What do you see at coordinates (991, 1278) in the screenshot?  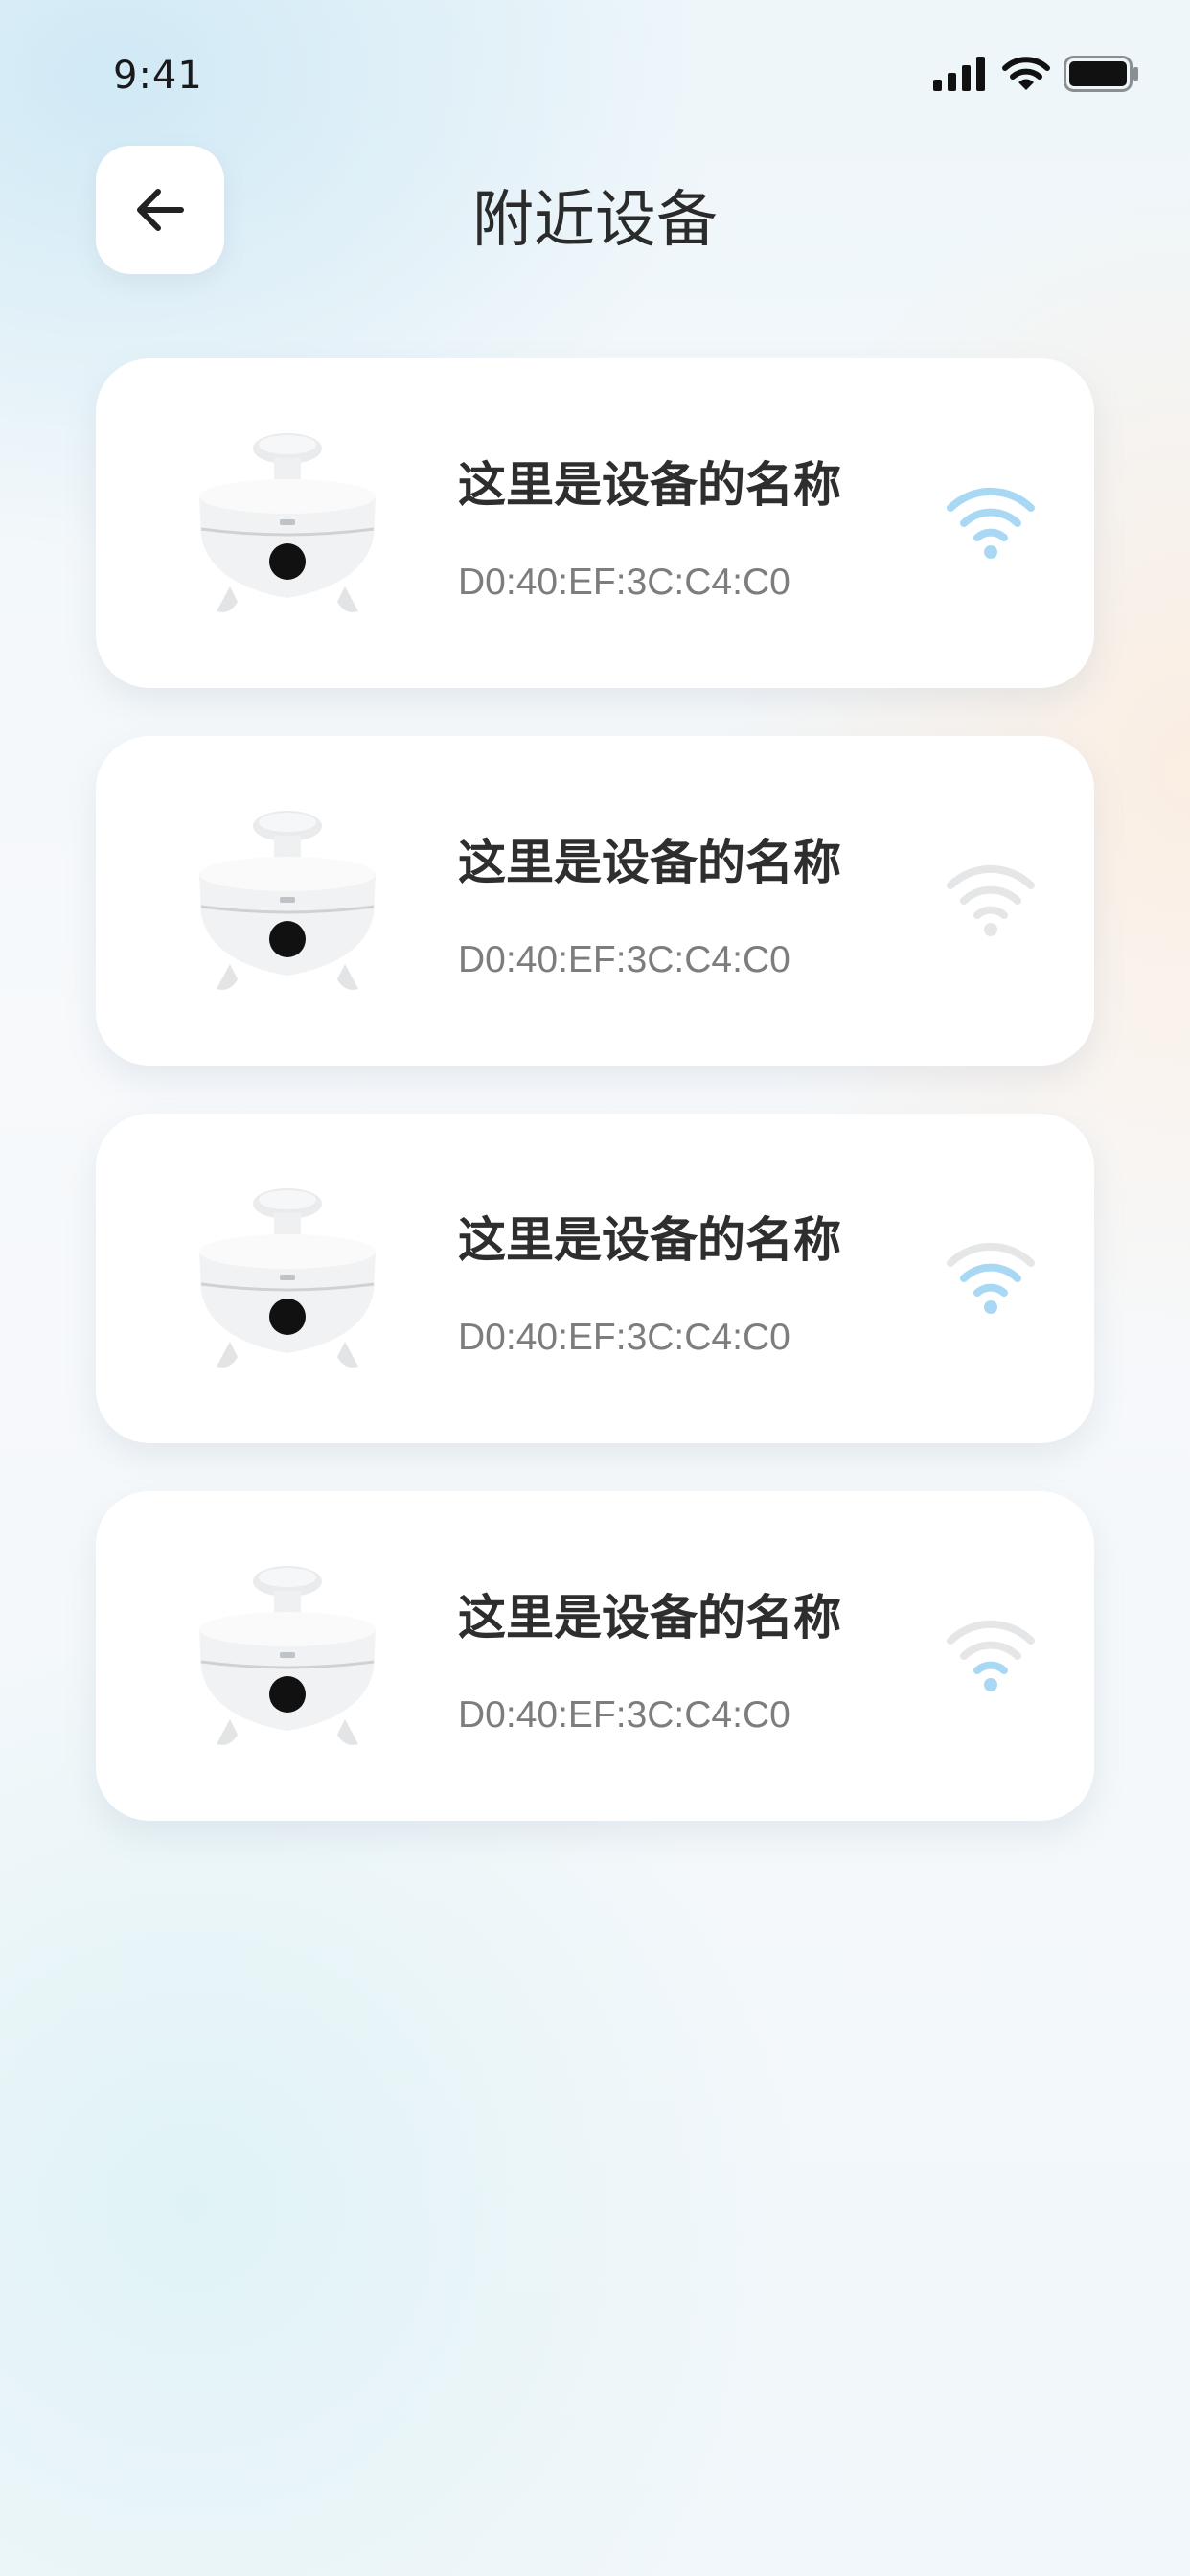 I see `wifi-signal-medium-icon` at bounding box center [991, 1278].